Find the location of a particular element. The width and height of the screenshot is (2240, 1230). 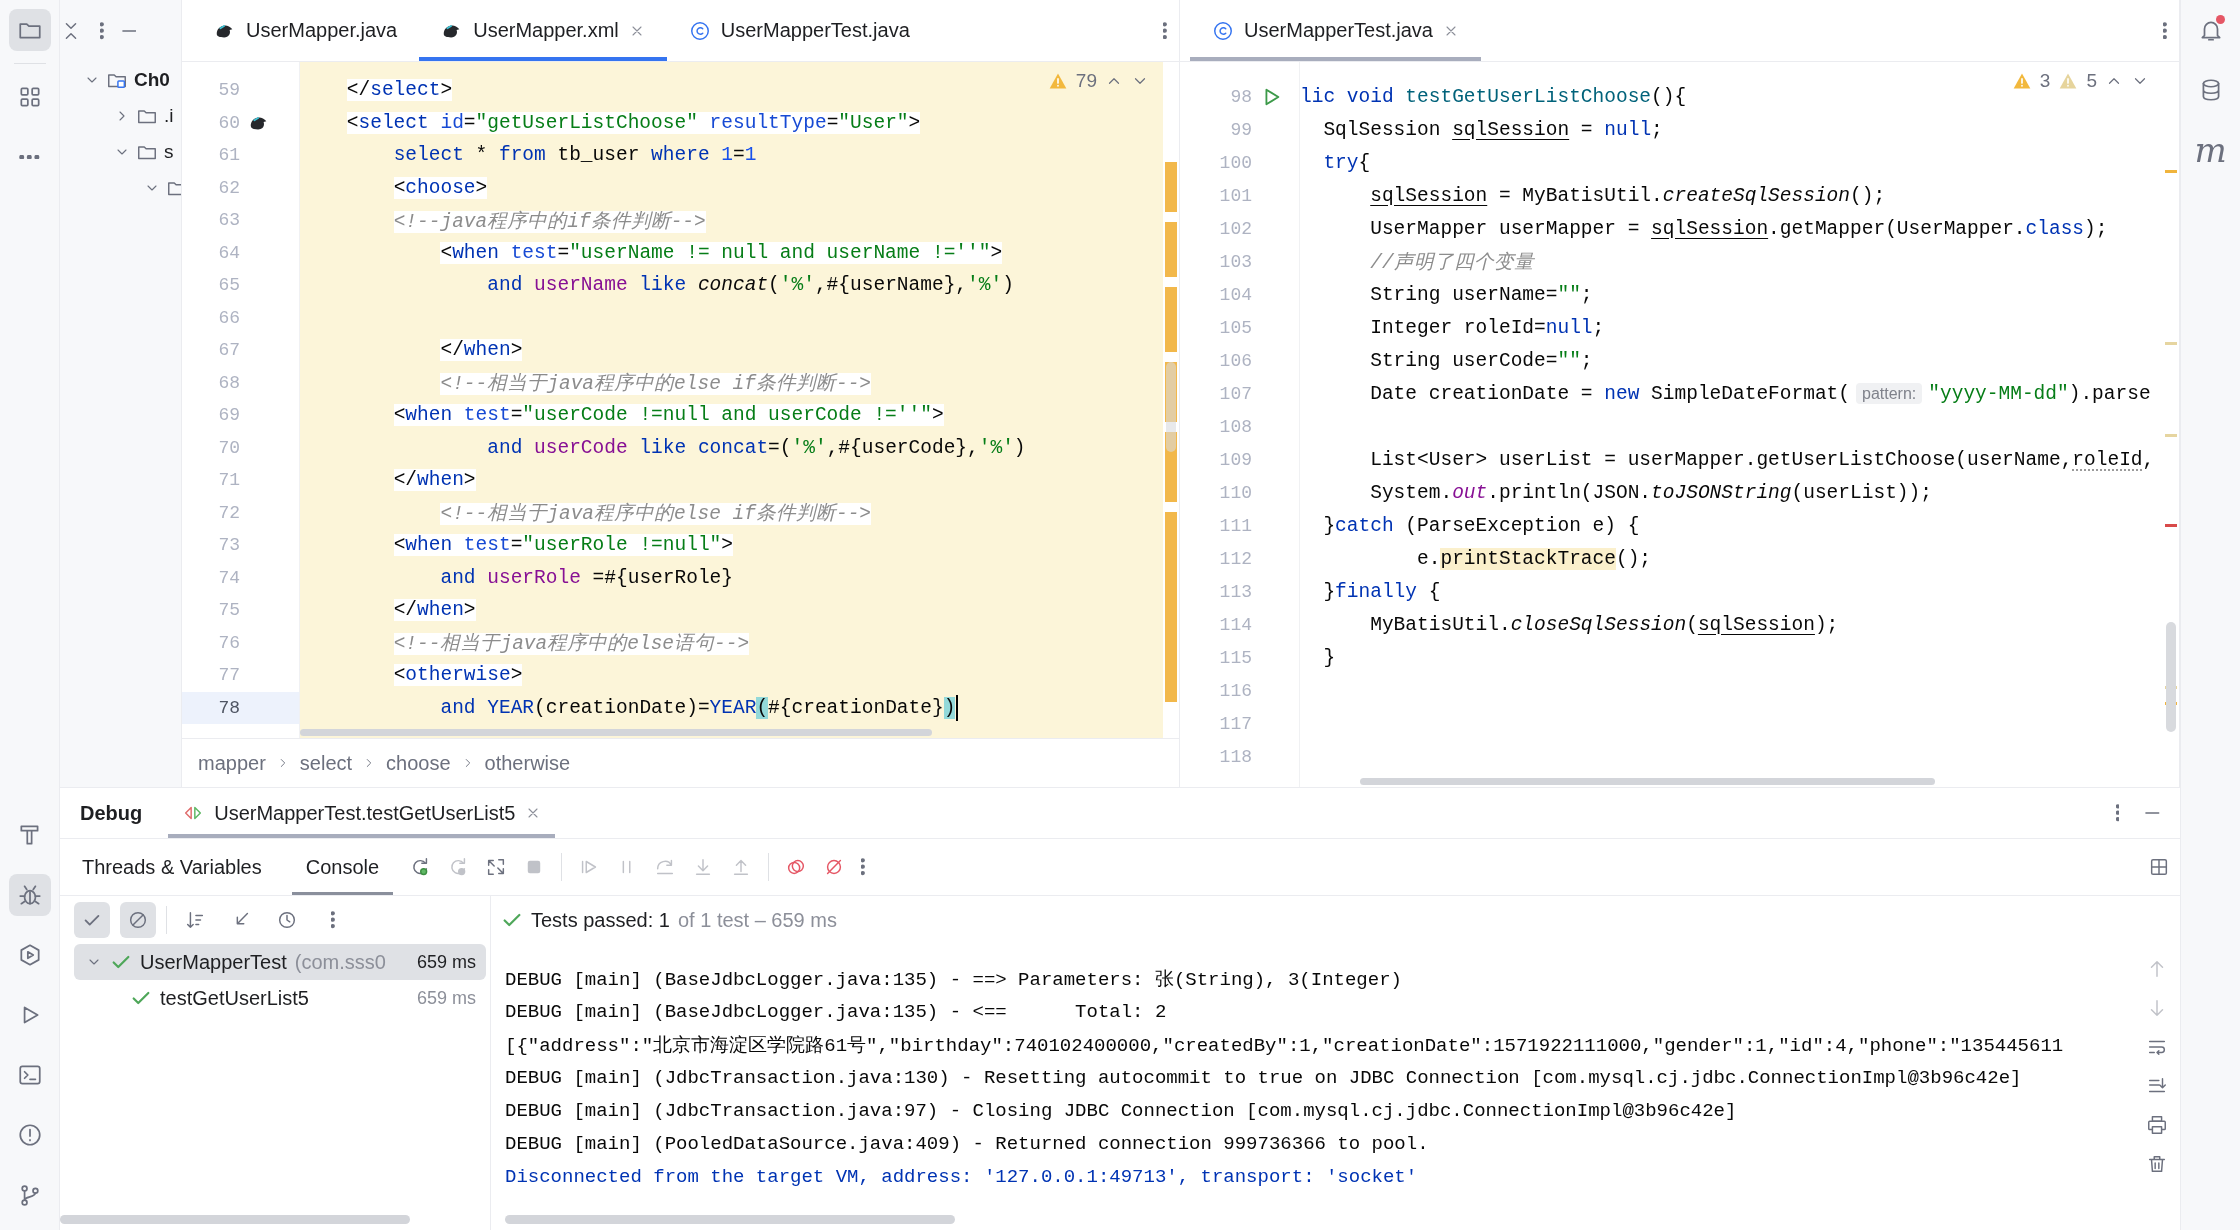

view-tab: Console is located at coordinates (342, 867).